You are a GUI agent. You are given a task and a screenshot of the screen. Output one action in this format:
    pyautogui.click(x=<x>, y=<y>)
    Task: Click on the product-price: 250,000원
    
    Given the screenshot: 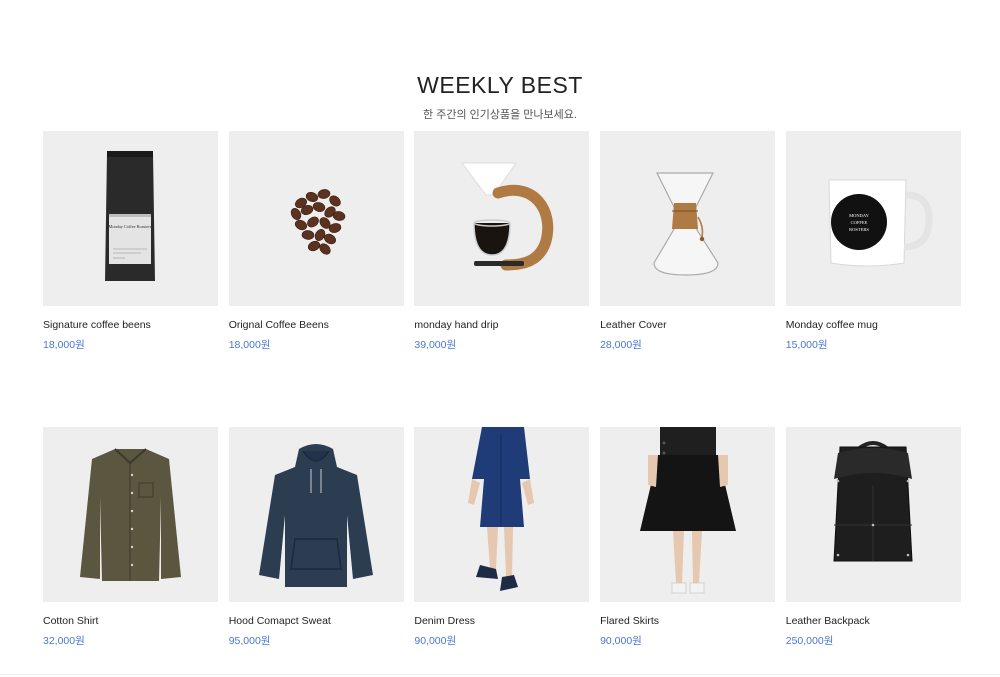 What is the action you would take?
    pyautogui.click(x=809, y=641)
    